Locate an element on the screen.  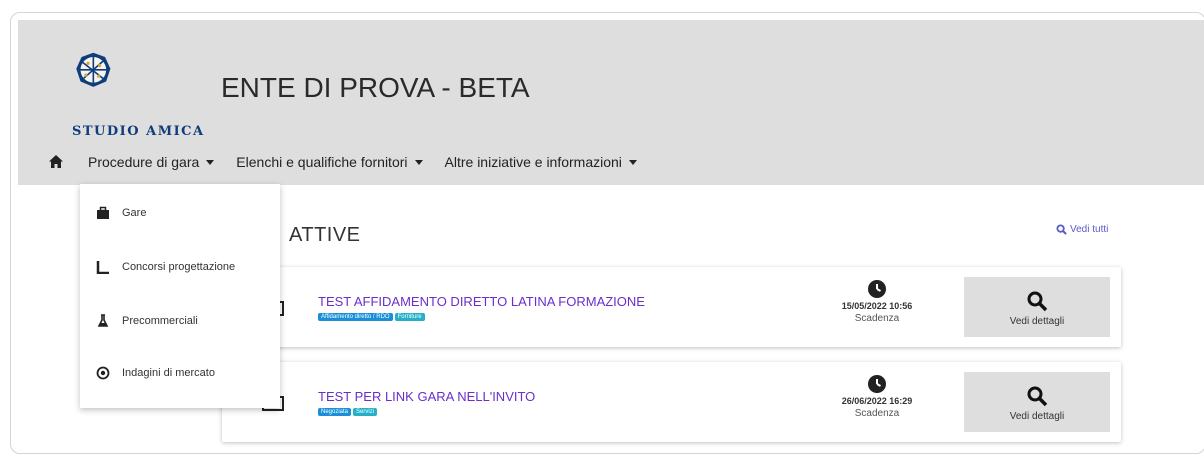
deadline: 26/06/2022 16:29 Scadenza is located at coordinates (877, 396).